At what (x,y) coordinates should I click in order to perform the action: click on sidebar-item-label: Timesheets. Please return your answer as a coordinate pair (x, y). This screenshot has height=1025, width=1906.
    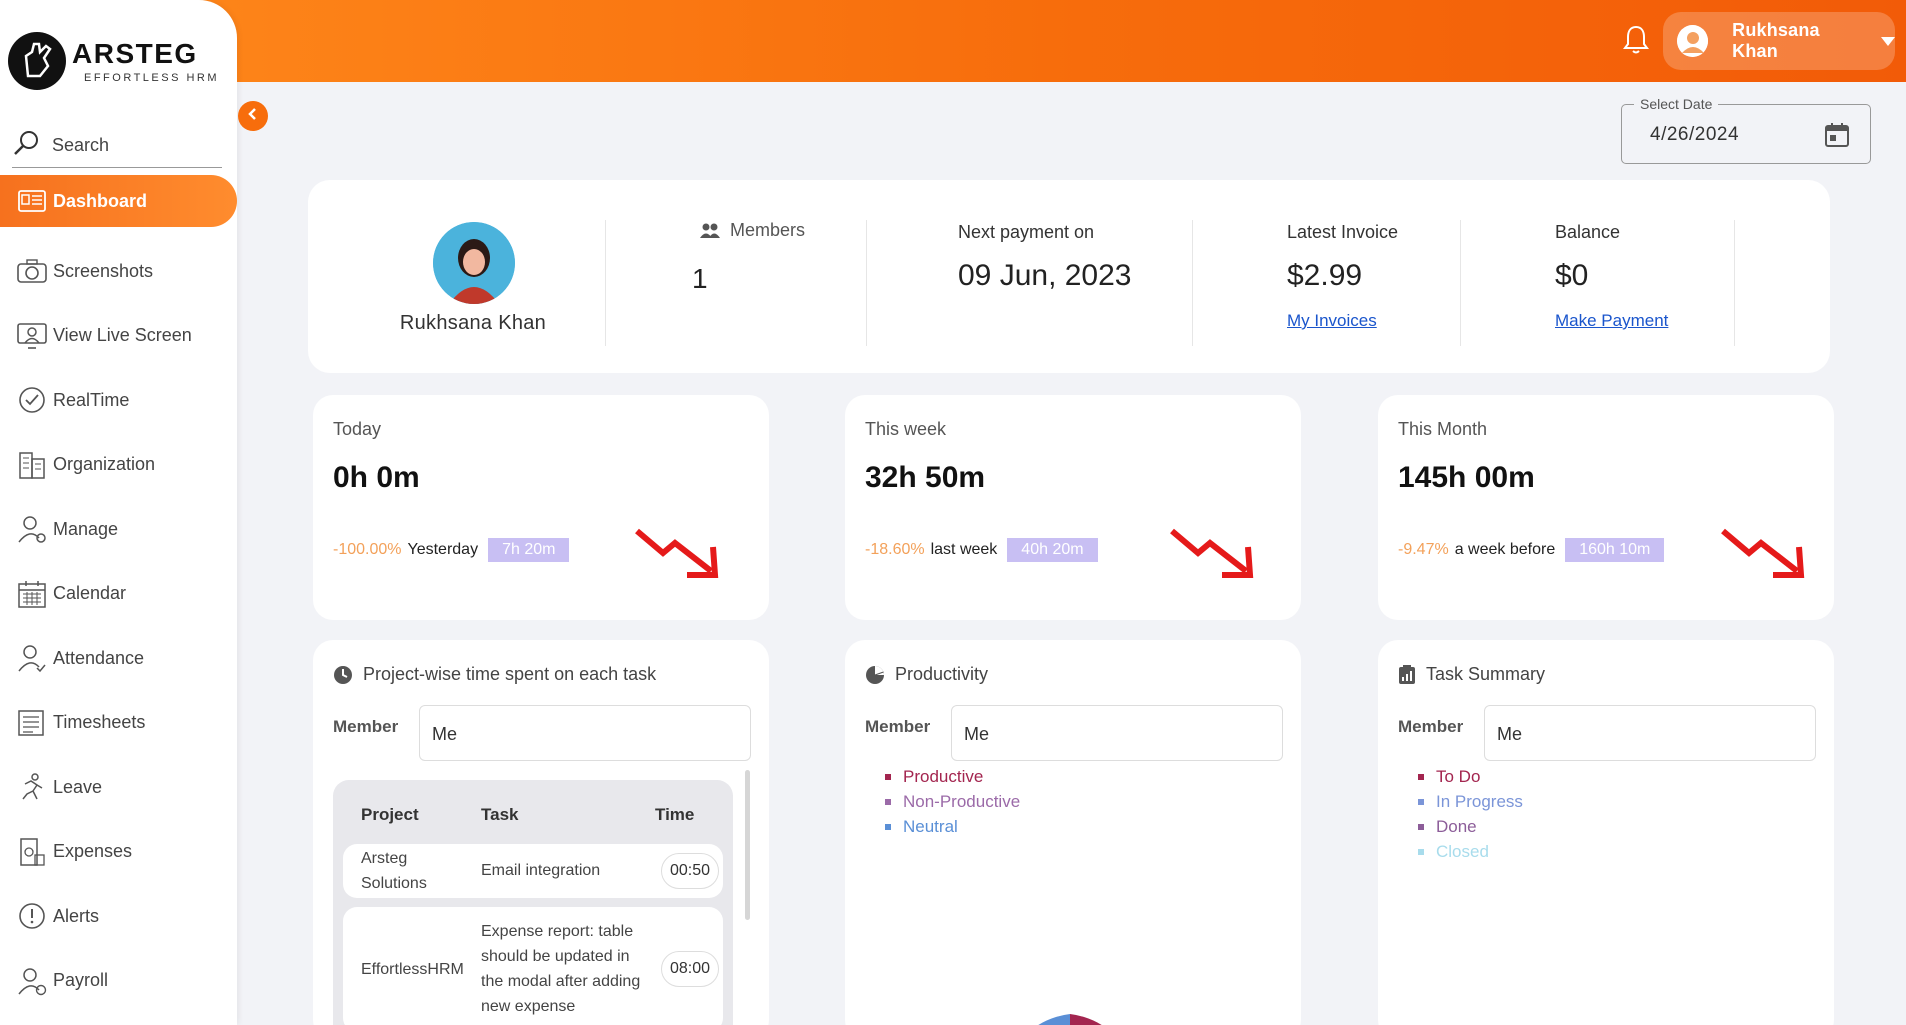
    Looking at the image, I should click on (99, 722).